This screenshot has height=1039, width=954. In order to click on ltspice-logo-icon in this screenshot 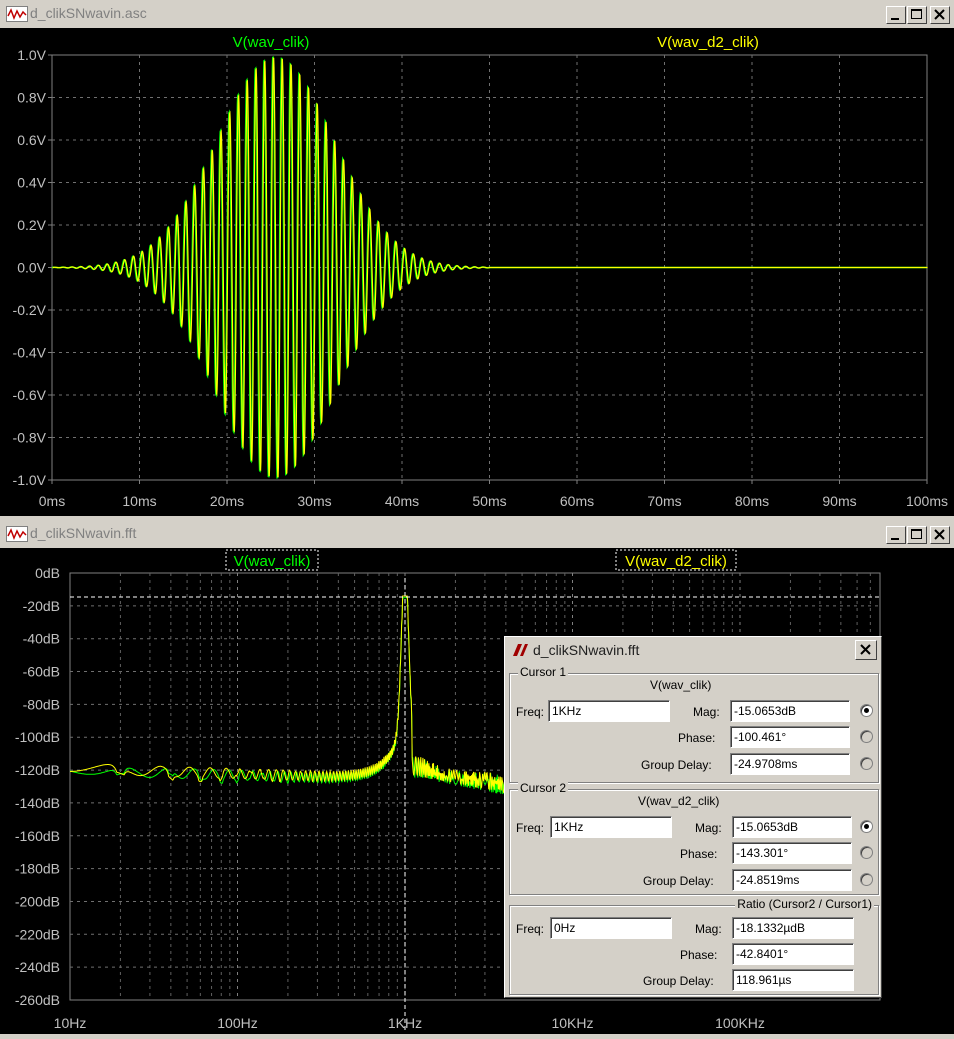, I will do `click(520, 650)`.